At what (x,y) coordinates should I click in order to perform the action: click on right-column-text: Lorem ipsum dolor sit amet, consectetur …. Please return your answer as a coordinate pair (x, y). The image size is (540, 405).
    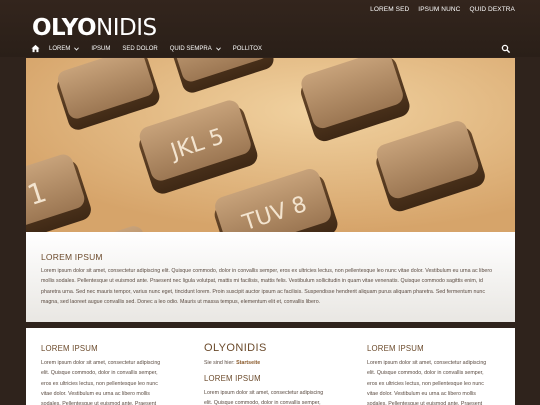
    Looking at the image, I should click on (427, 382).